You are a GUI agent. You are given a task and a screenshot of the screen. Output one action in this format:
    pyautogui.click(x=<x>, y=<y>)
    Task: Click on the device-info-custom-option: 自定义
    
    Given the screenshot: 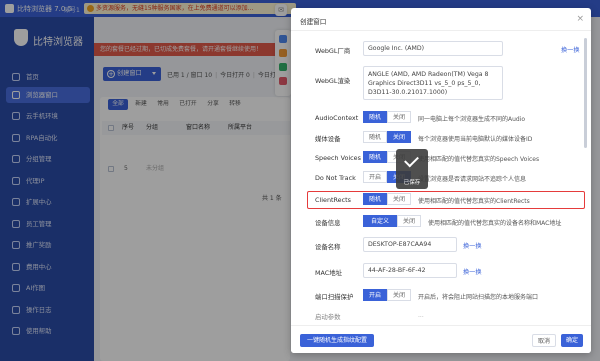 What is the action you would take?
    pyautogui.click(x=380, y=221)
    